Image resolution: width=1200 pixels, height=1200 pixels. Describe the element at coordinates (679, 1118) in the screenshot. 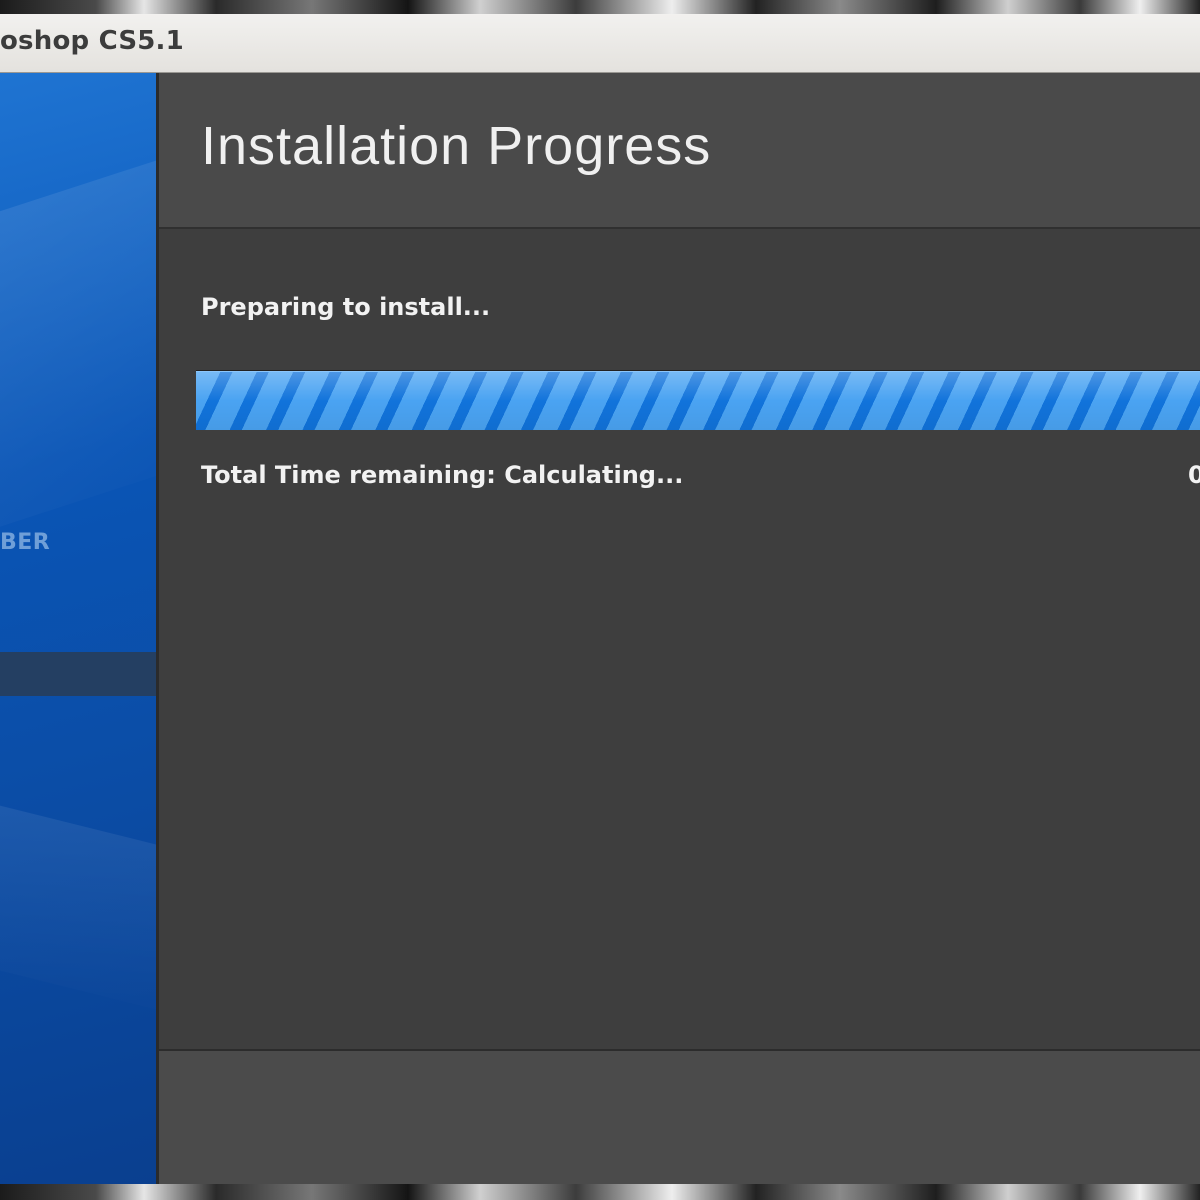

I see `installer-footer` at that location.